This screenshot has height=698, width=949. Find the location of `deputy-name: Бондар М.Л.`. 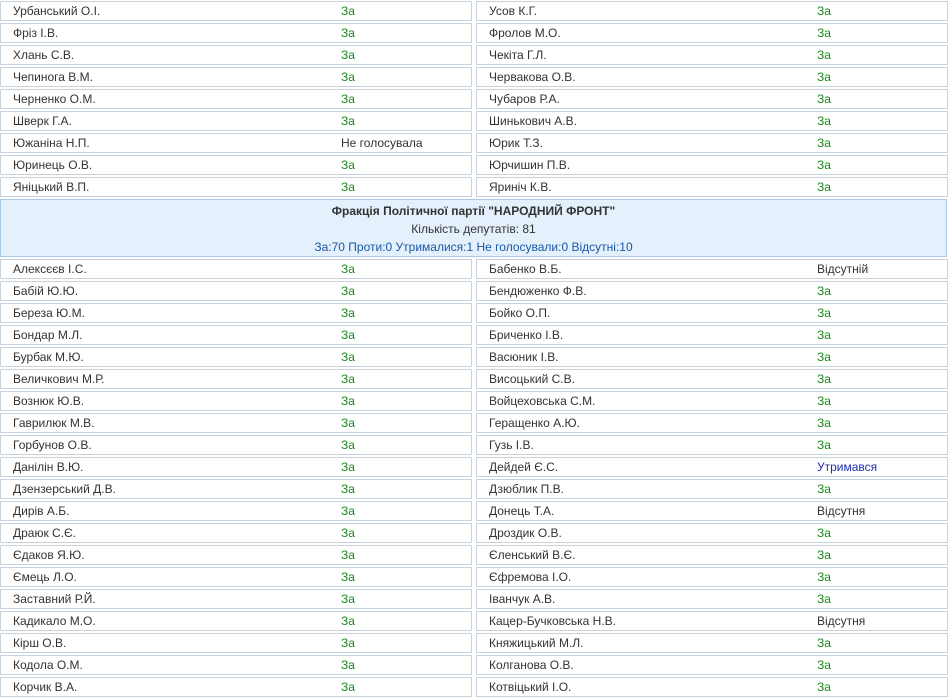

deputy-name: Бондар М.Л. is located at coordinates (48, 335).